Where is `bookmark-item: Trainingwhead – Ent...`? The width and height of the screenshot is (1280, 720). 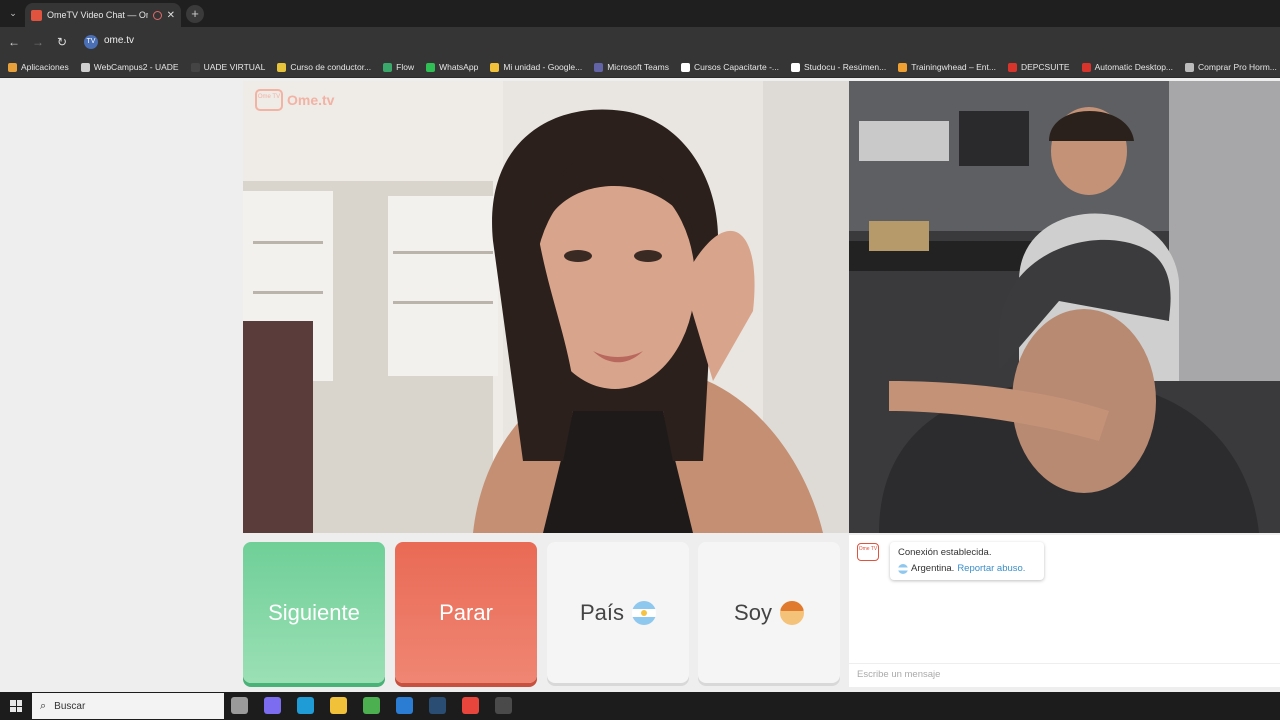
bookmark-item: Trainingwhead – Ent... is located at coordinates (947, 67).